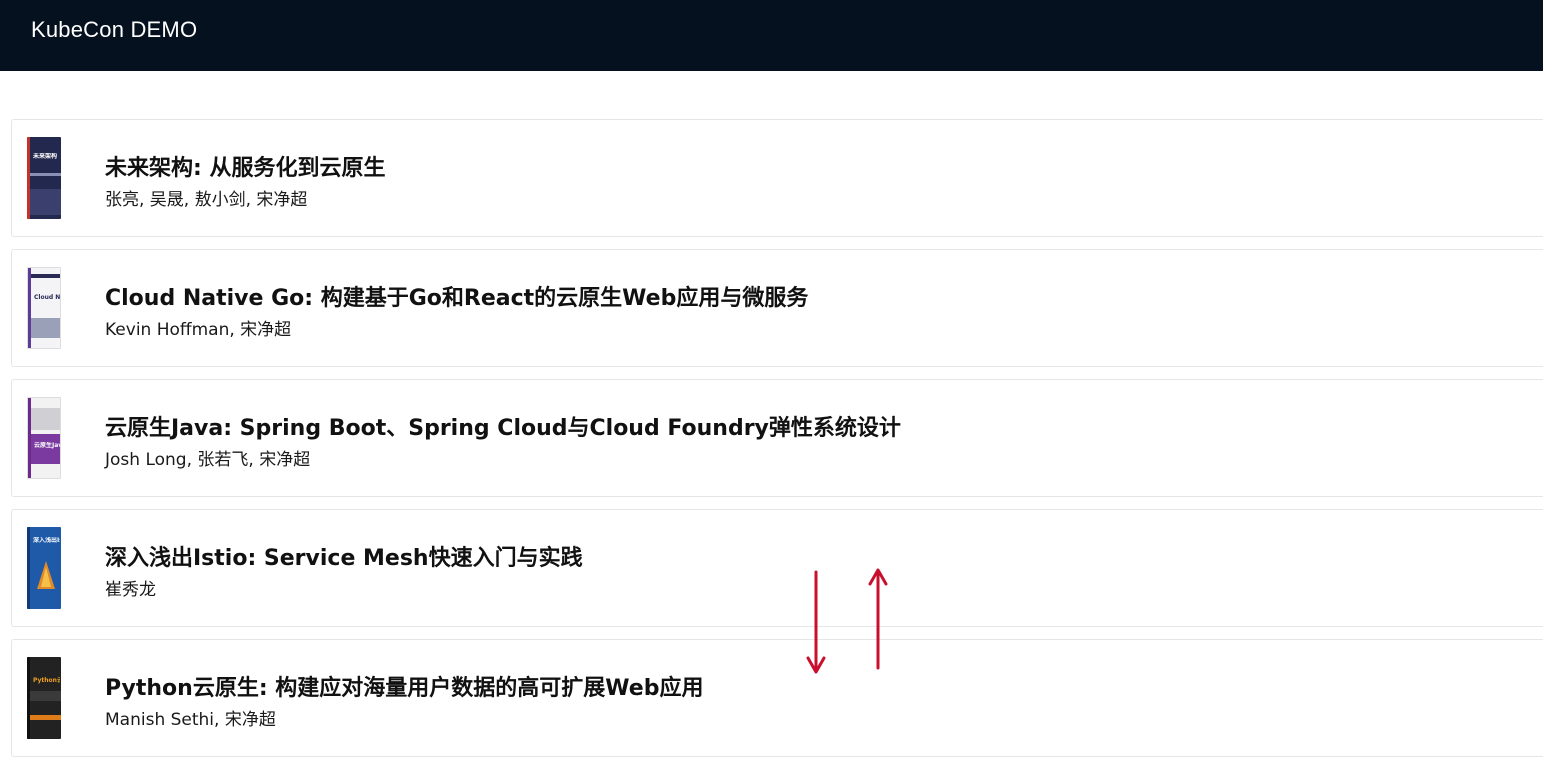  What do you see at coordinates (47, 297) in the screenshot?
I see `cover-title-text: Cloud Native Go` at bounding box center [47, 297].